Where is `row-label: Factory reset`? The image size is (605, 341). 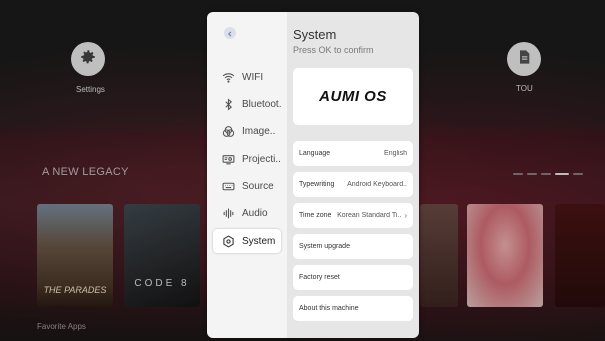 row-label: Factory reset is located at coordinates (319, 277).